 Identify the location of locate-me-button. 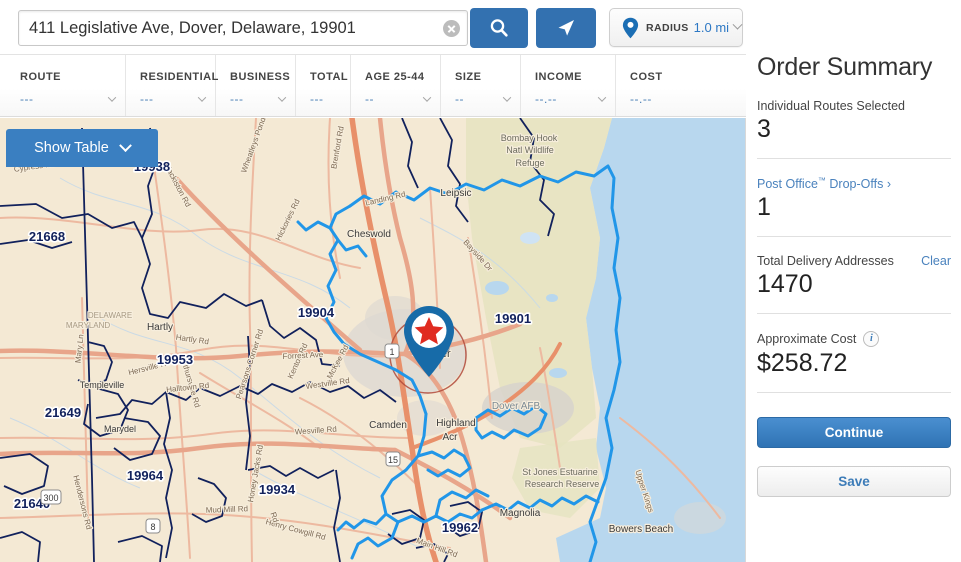
(566, 28).